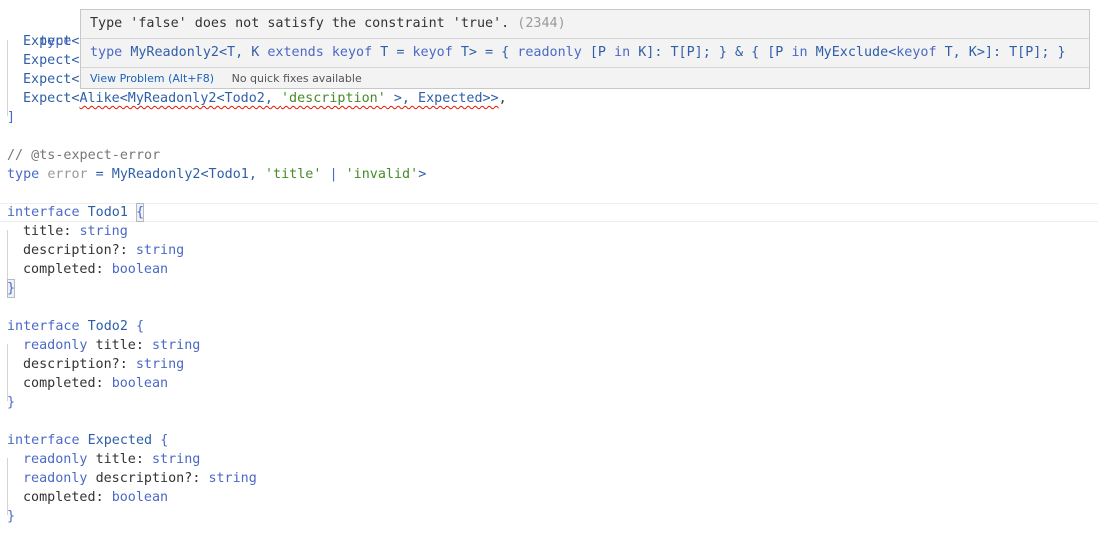 The height and width of the screenshot is (537, 1098). Describe the element at coordinates (140, 478) in the screenshot. I see `code-line: readonly description?: string` at that location.